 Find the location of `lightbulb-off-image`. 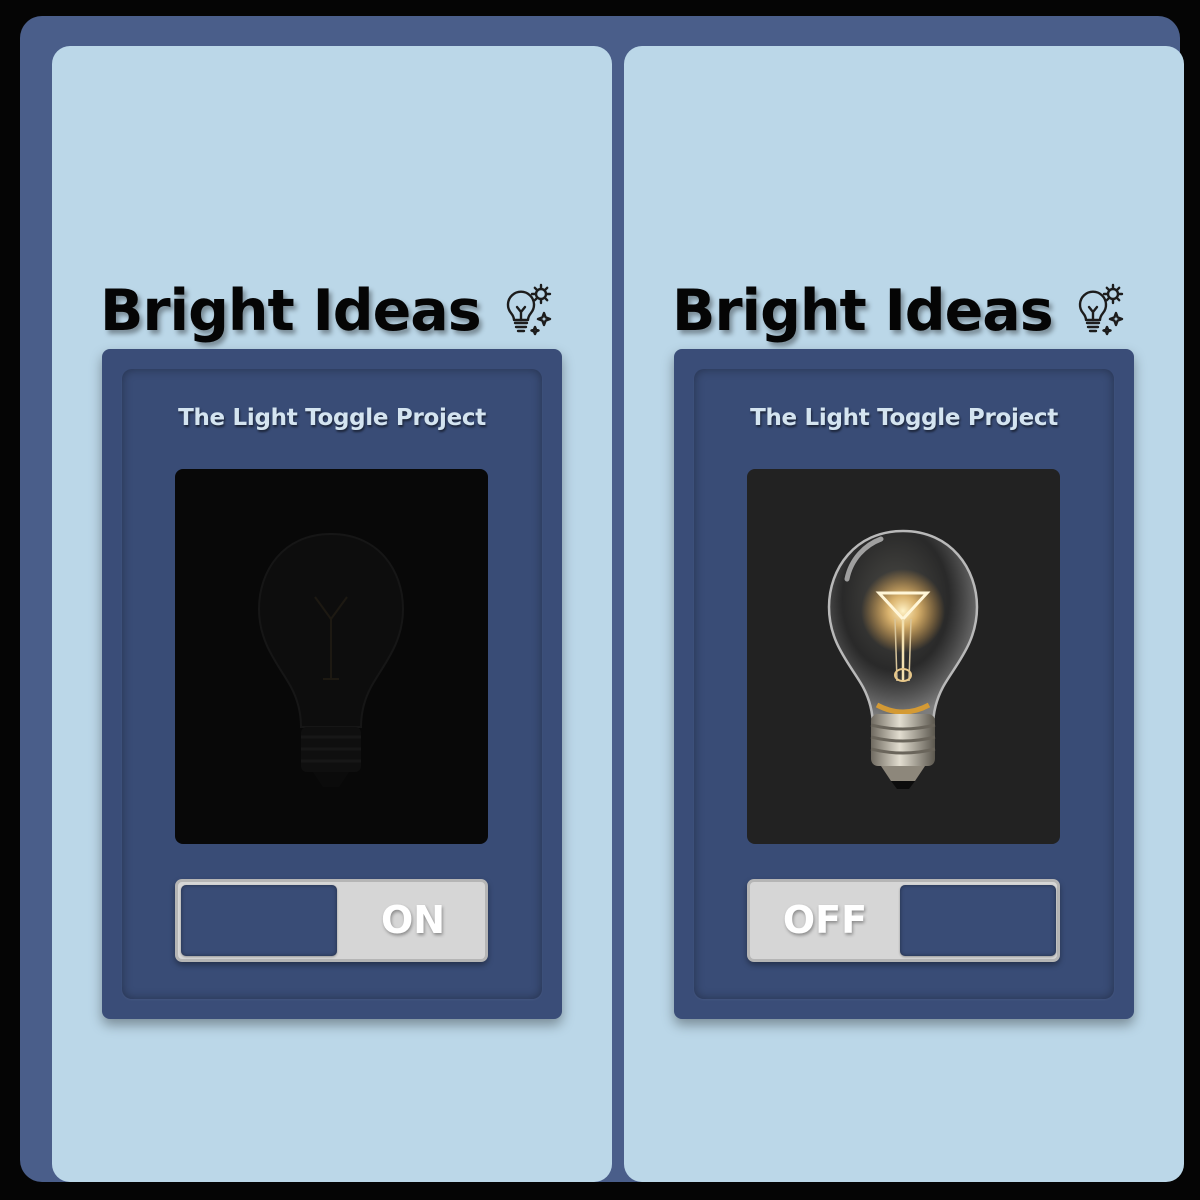

lightbulb-off-image is located at coordinates (331, 659).